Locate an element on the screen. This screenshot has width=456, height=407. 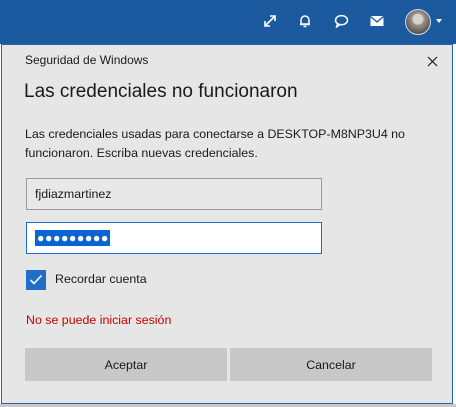
bell-icon is located at coordinates (305, 21).